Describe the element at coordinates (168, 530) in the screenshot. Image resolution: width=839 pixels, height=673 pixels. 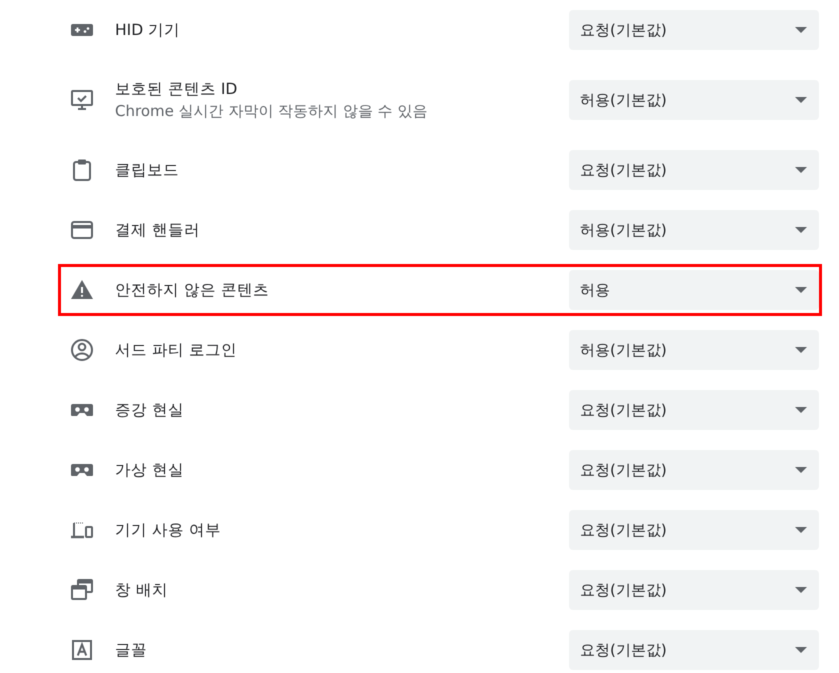
I see `permission-label: 기기 사용 여부` at that location.